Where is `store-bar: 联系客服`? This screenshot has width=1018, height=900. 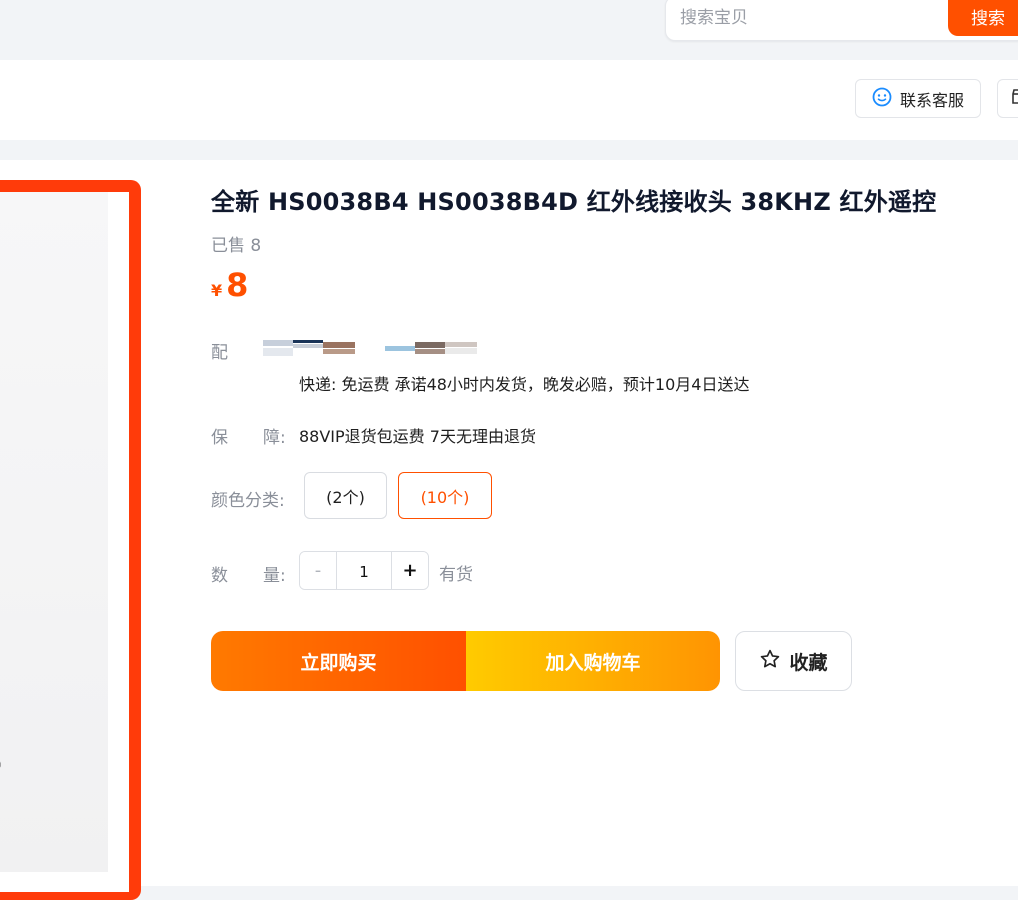
store-bar: 联系客服 is located at coordinates (509, 100).